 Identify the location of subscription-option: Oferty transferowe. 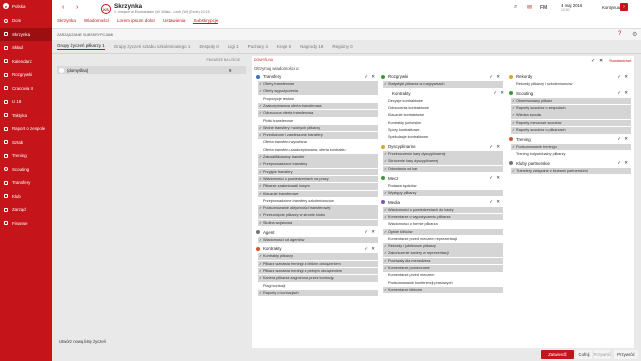
(318, 84).